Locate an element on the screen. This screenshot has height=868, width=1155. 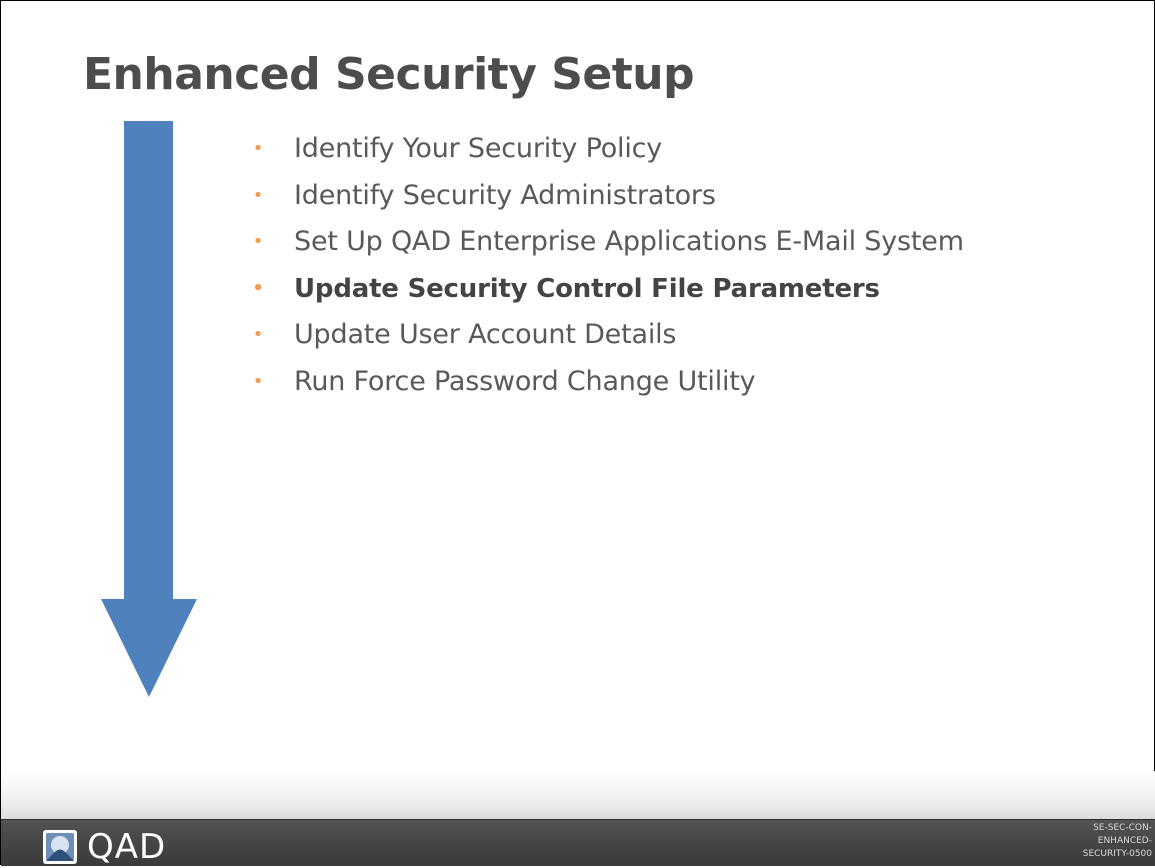
bullet-item: • Identify Security Administrators is located at coordinates (607, 196).